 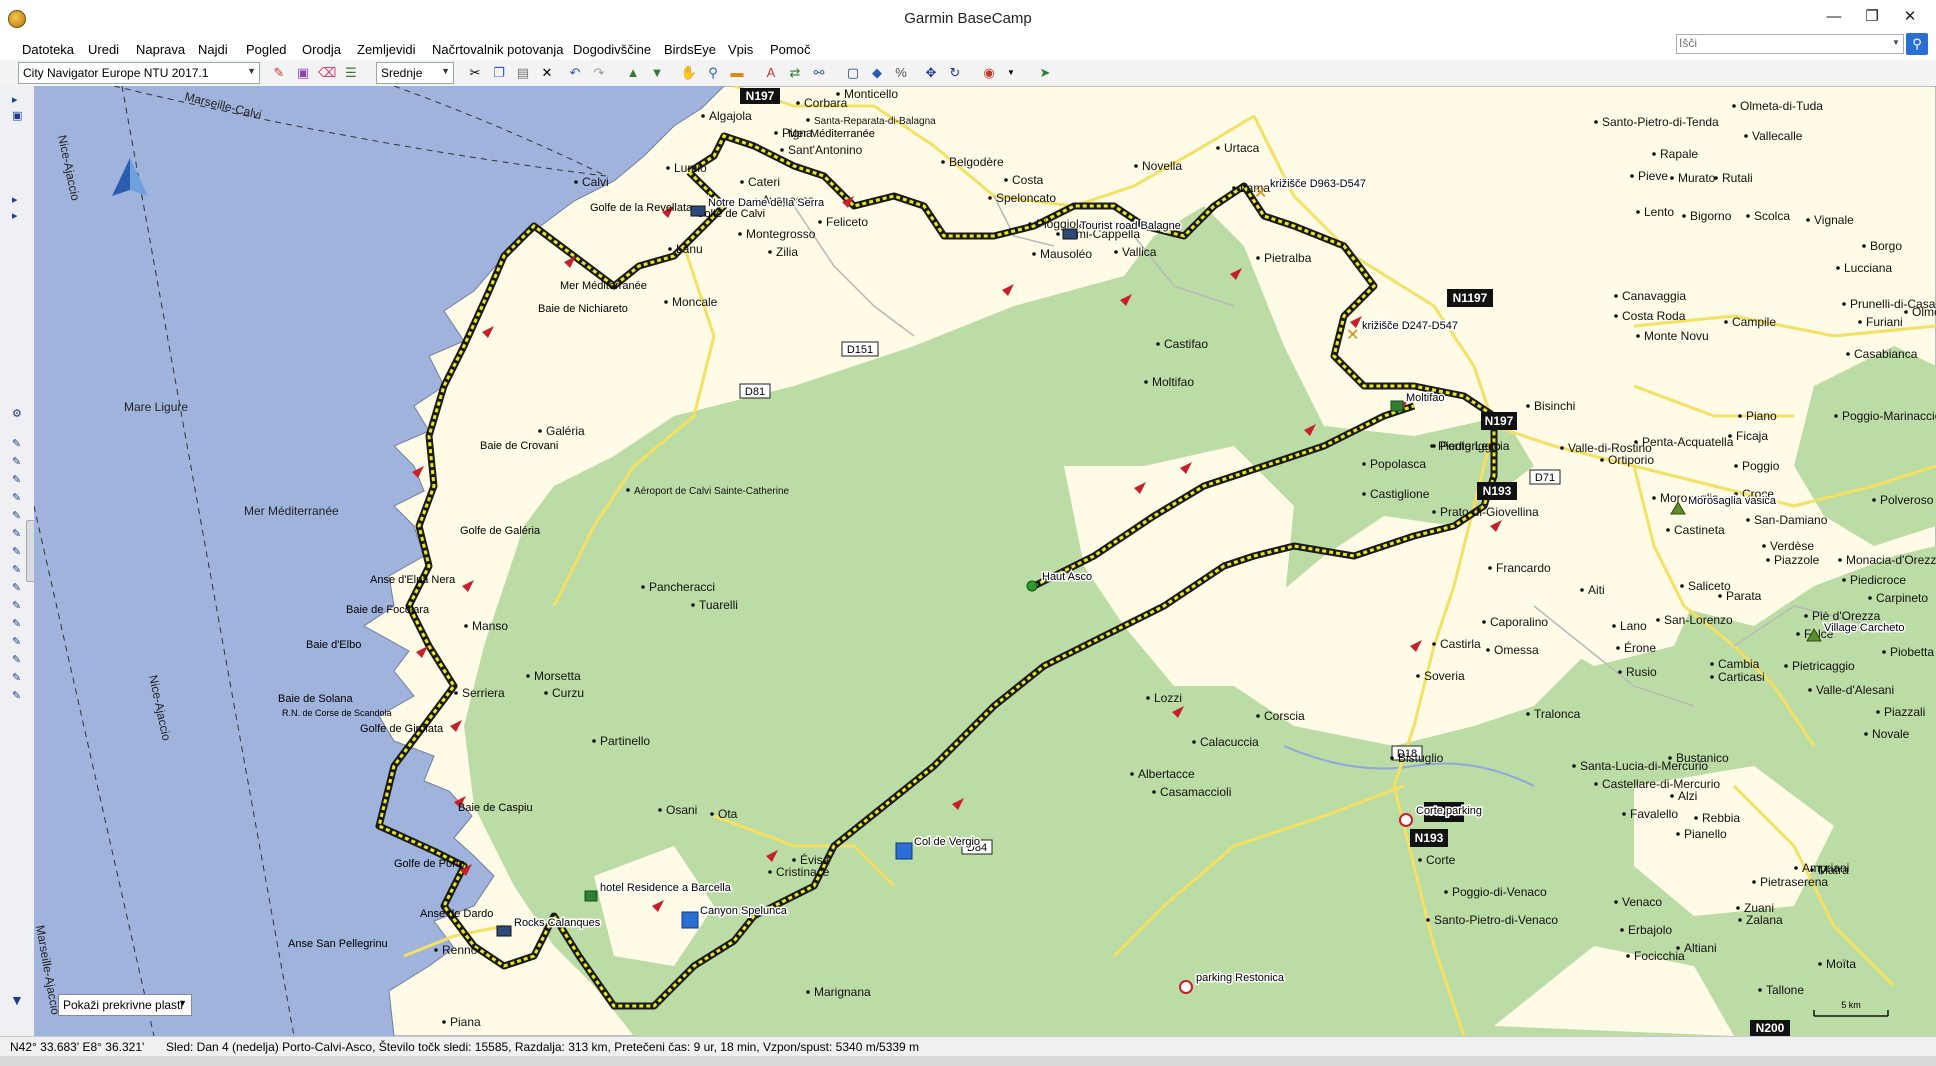 What do you see at coordinates (1449, 811) in the screenshot?
I see `waypoint-label: Corte parking` at bounding box center [1449, 811].